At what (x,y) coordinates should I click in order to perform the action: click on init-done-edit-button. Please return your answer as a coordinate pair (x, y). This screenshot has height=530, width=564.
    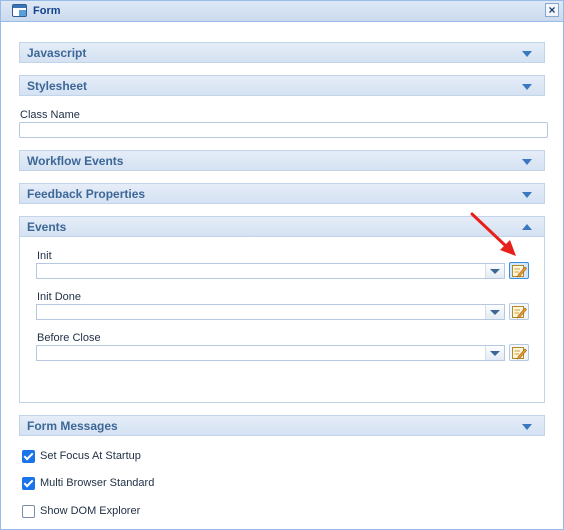
    Looking at the image, I should click on (519, 311).